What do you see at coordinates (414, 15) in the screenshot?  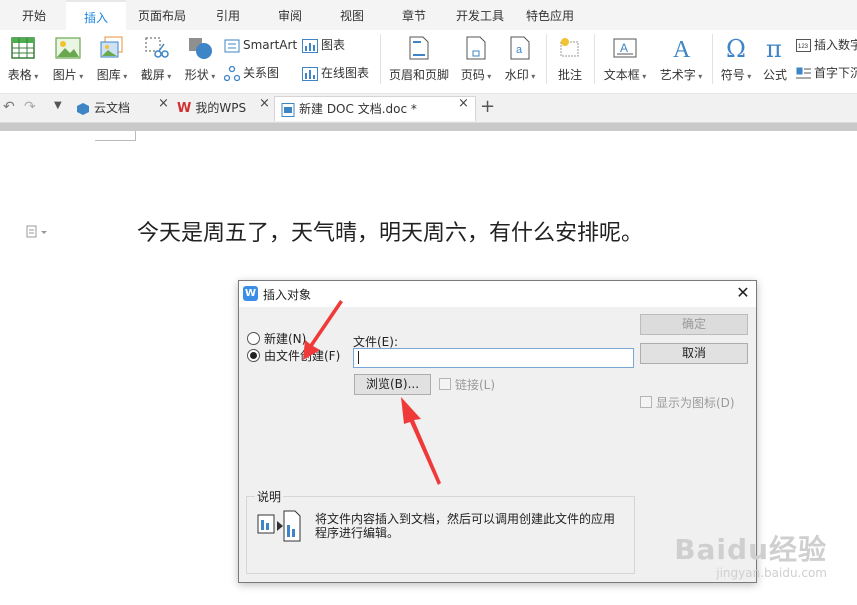 I see `tab-chapter: 章节` at bounding box center [414, 15].